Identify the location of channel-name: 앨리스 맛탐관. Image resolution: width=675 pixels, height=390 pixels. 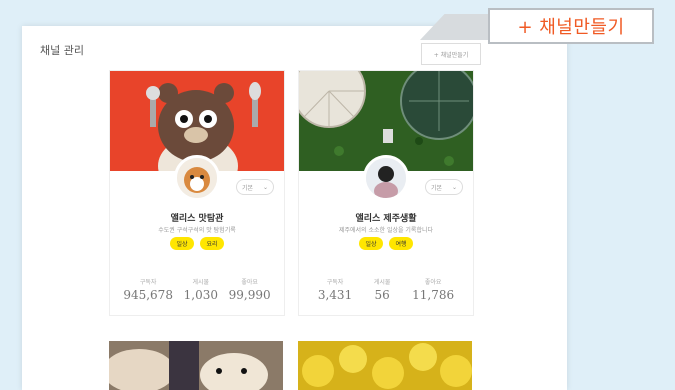
(197, 219).